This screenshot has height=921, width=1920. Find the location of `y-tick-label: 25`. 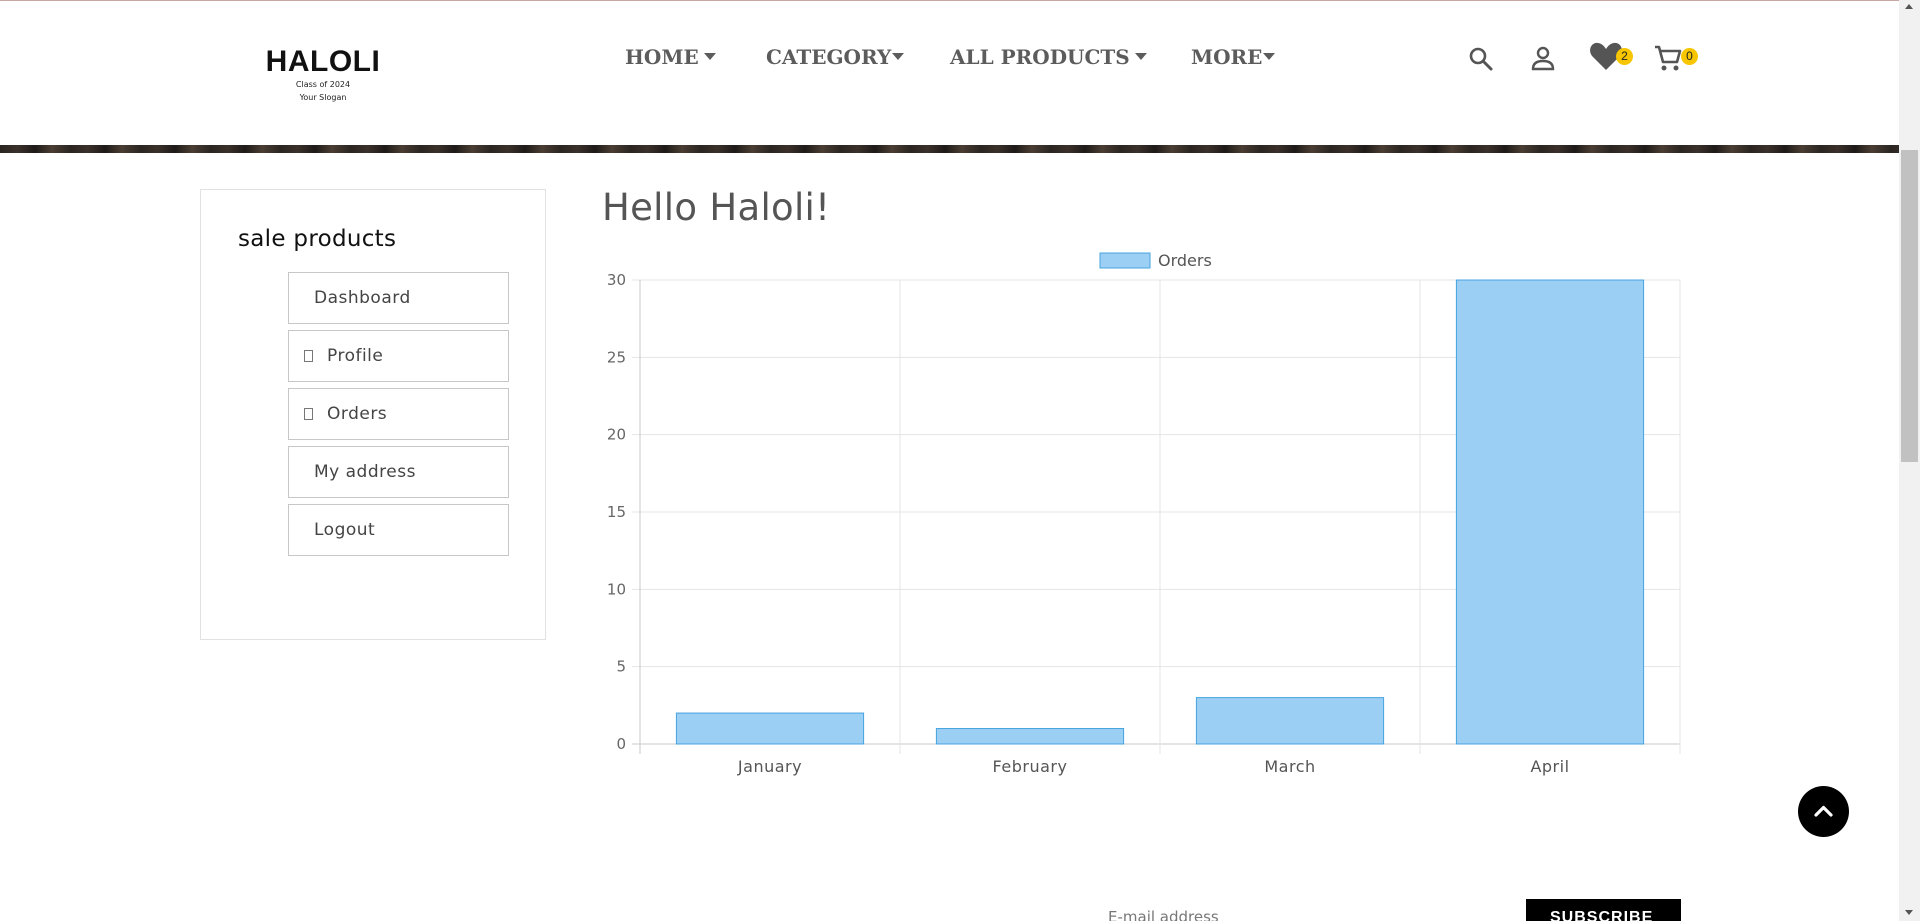

y-tick-label: 25 is located at coordinates (616, 357).